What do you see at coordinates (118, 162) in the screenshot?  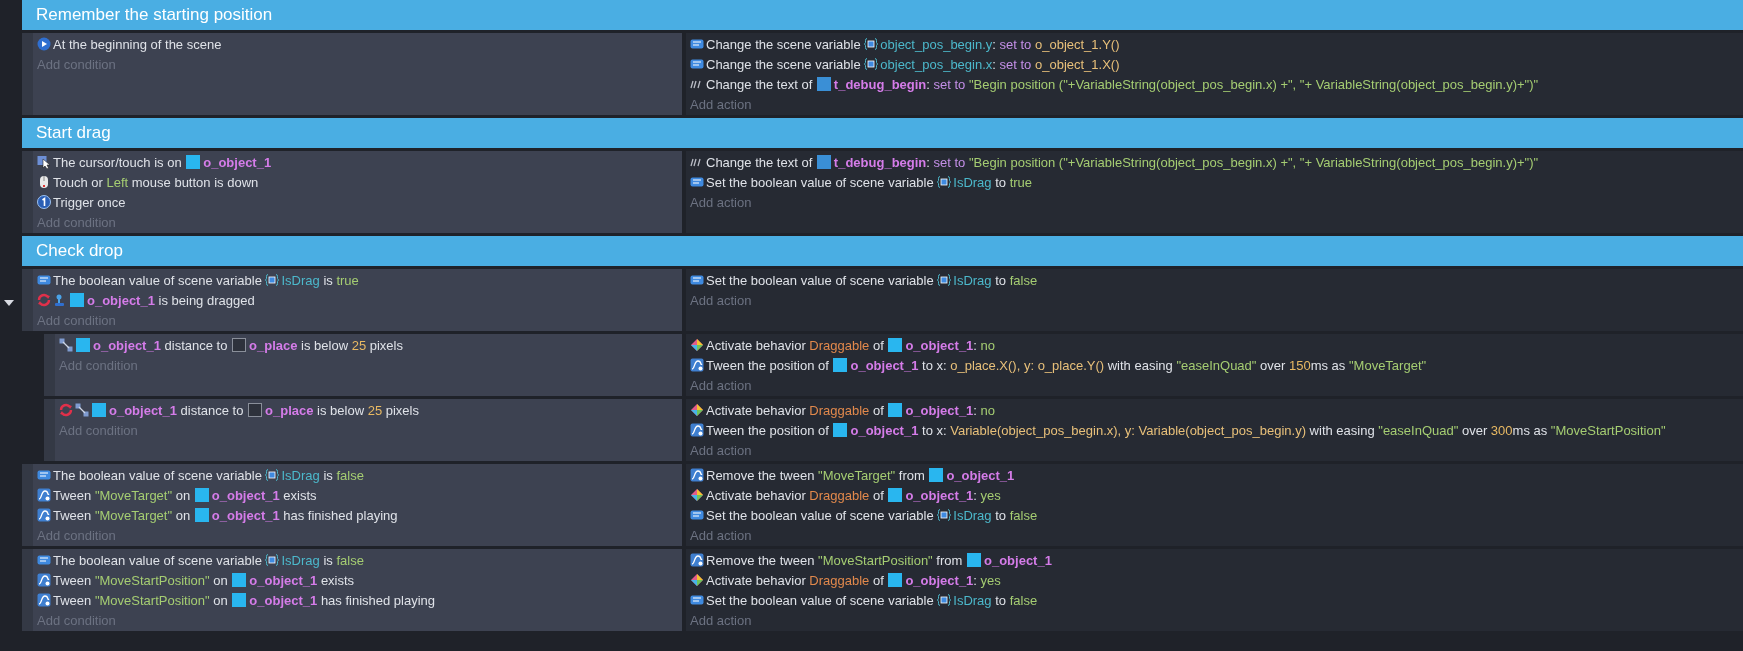 I see `condition-text: The cursor/touch is on` at bounding box center [118, 162].